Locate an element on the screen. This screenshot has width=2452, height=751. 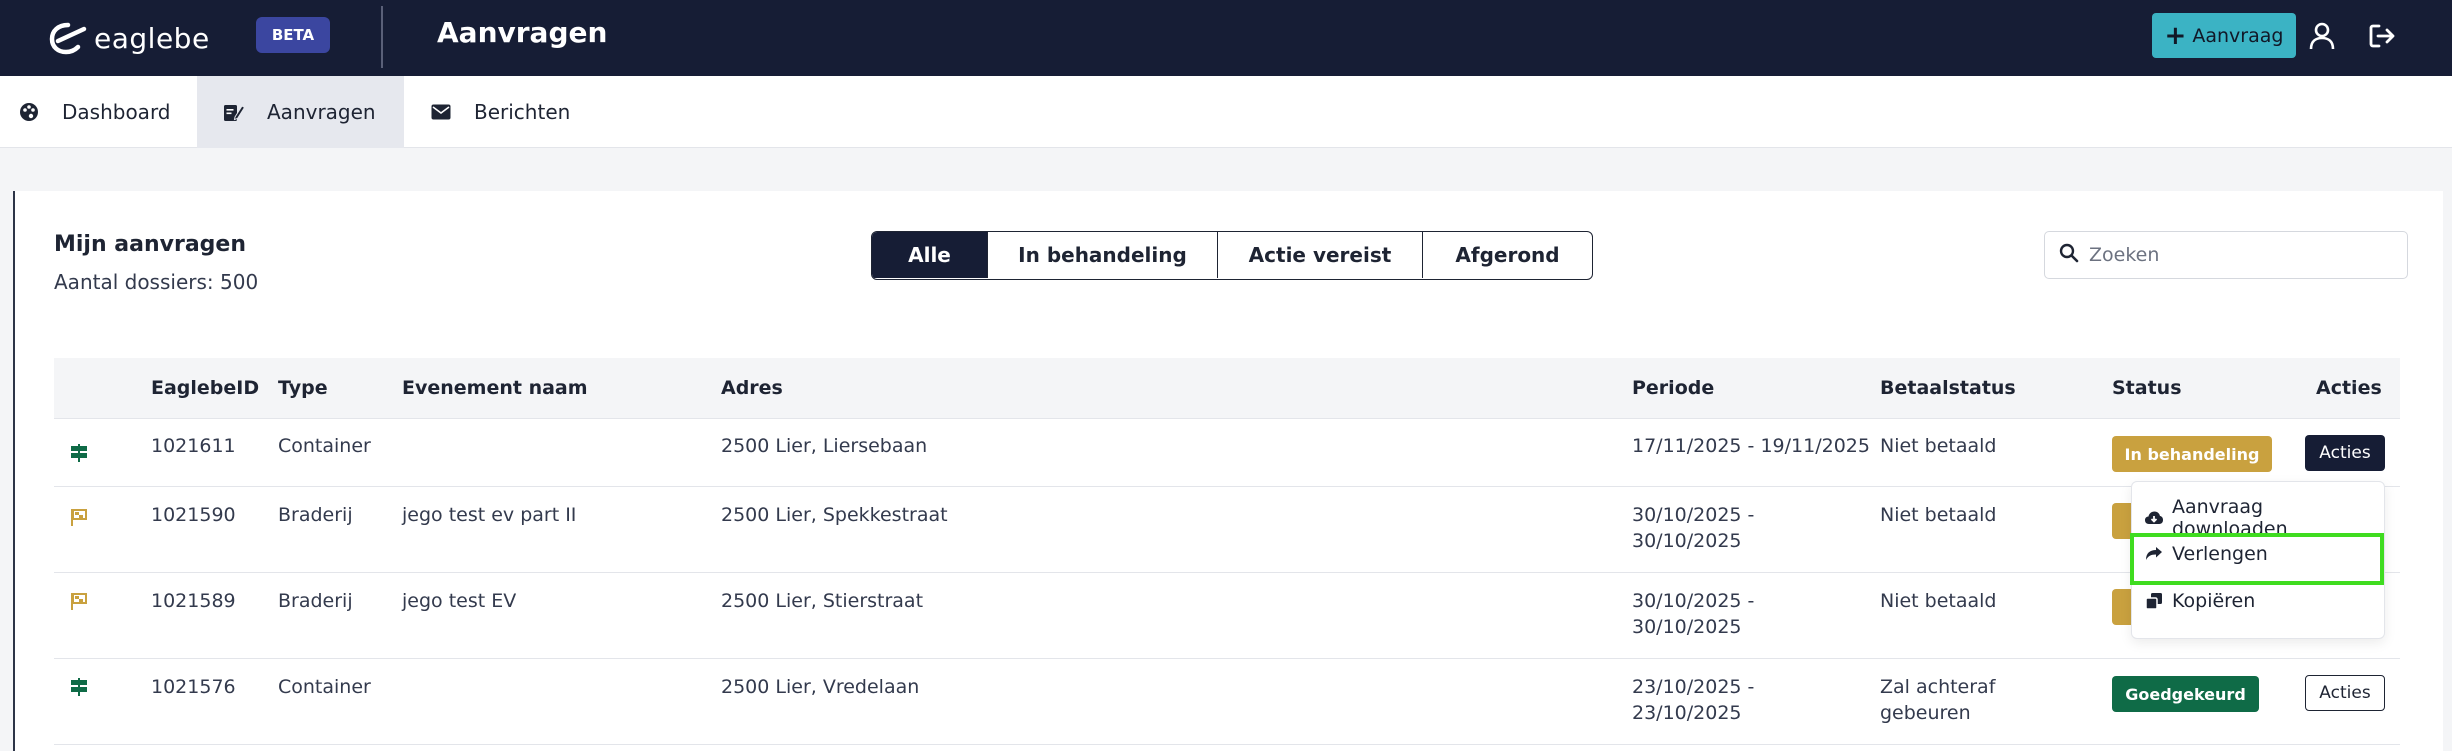
filter-afgerond: Afgerond is located at coordinates (1507, 255).